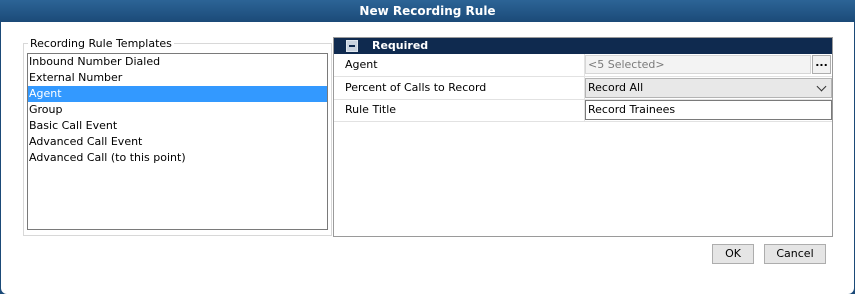 Image resolution: width=855 pixels, height=294 pixels. What do you see at coordinates (698, 64) in the screenshot?
I see `agent-selection-field: <5 Selected>` at bounding box center [698, 64].